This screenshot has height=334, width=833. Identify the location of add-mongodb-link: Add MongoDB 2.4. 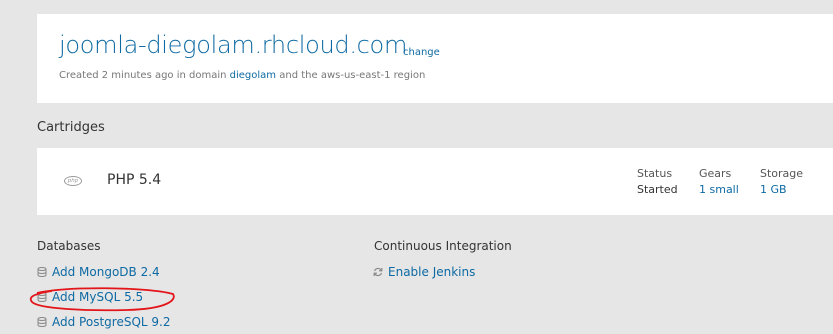
(98, 272).